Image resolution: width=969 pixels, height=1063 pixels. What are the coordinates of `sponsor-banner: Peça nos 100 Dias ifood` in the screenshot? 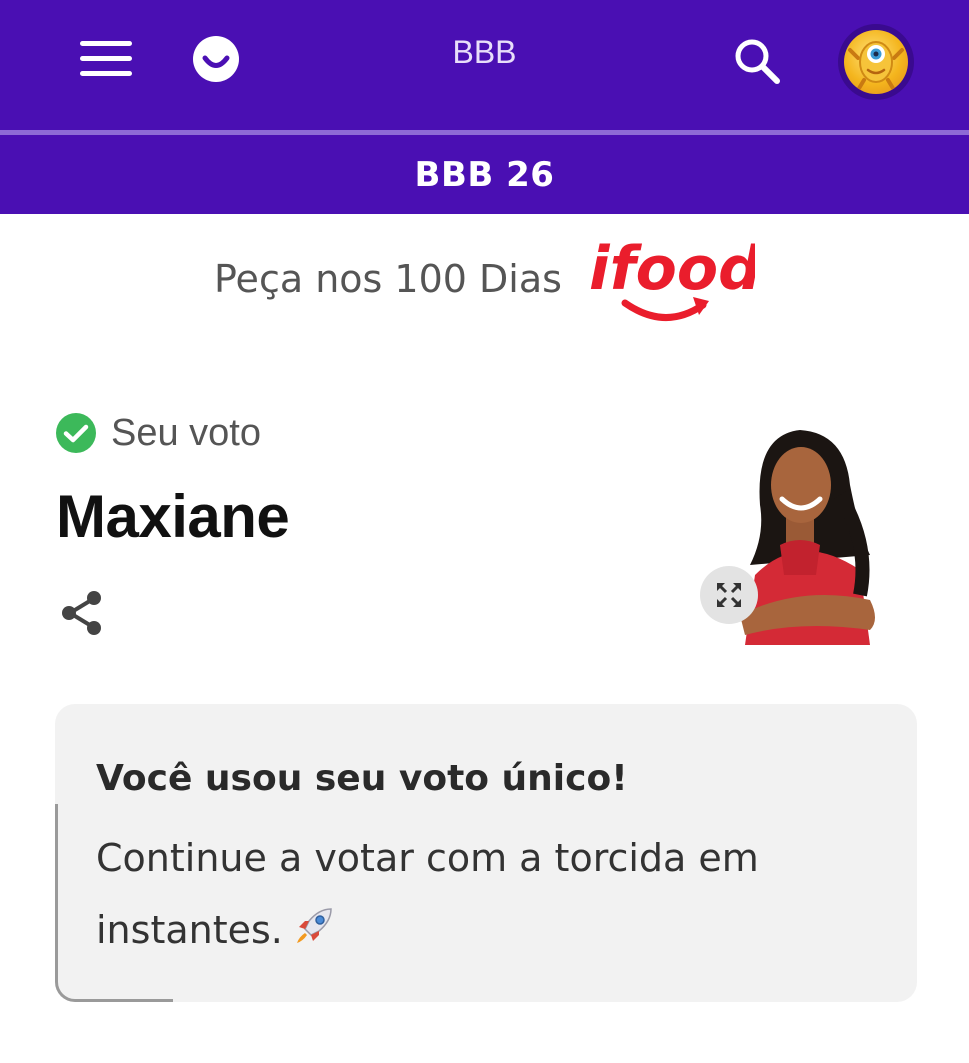 It's located at (484, 285).